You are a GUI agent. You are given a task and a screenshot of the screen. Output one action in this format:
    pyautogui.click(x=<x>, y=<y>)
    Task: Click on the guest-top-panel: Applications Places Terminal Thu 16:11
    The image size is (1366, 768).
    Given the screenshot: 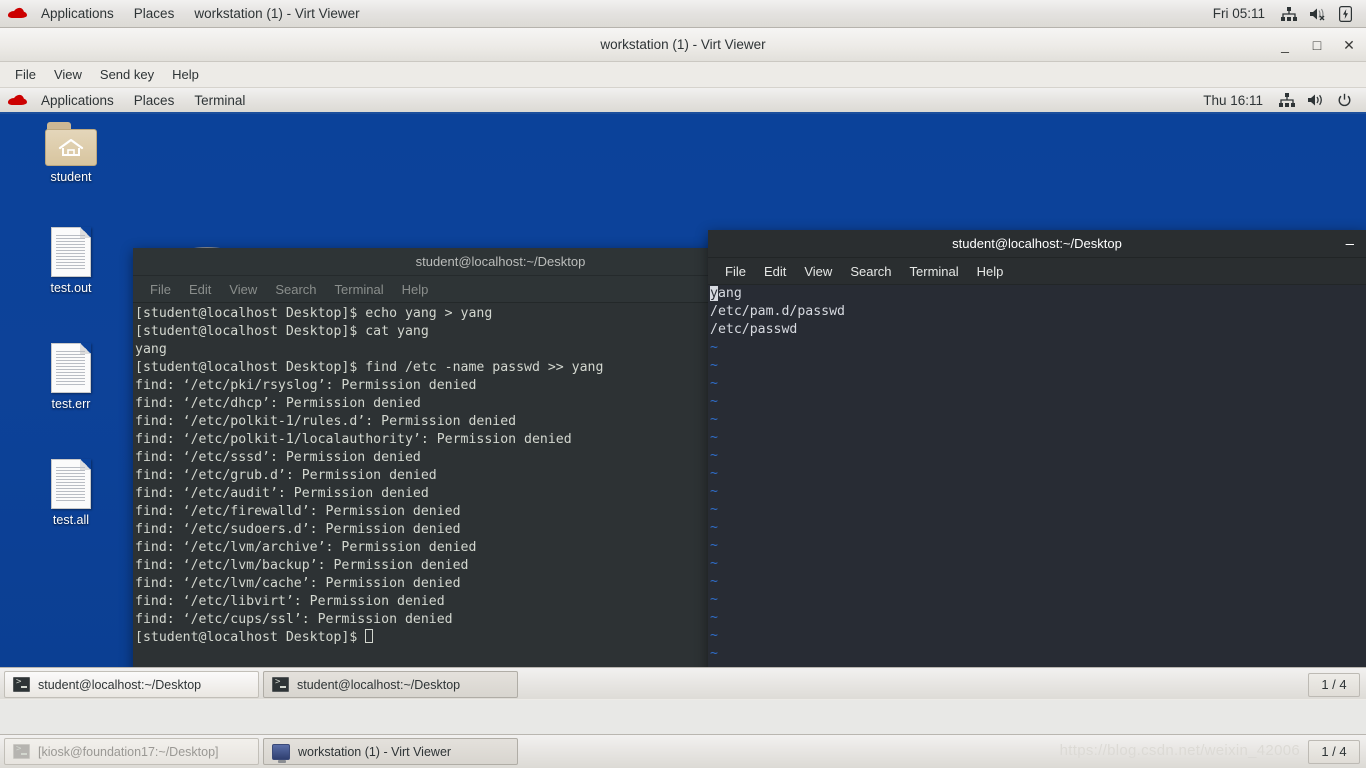 What is the action you would take?
    pyautogui.click(x=683, y=101)
    